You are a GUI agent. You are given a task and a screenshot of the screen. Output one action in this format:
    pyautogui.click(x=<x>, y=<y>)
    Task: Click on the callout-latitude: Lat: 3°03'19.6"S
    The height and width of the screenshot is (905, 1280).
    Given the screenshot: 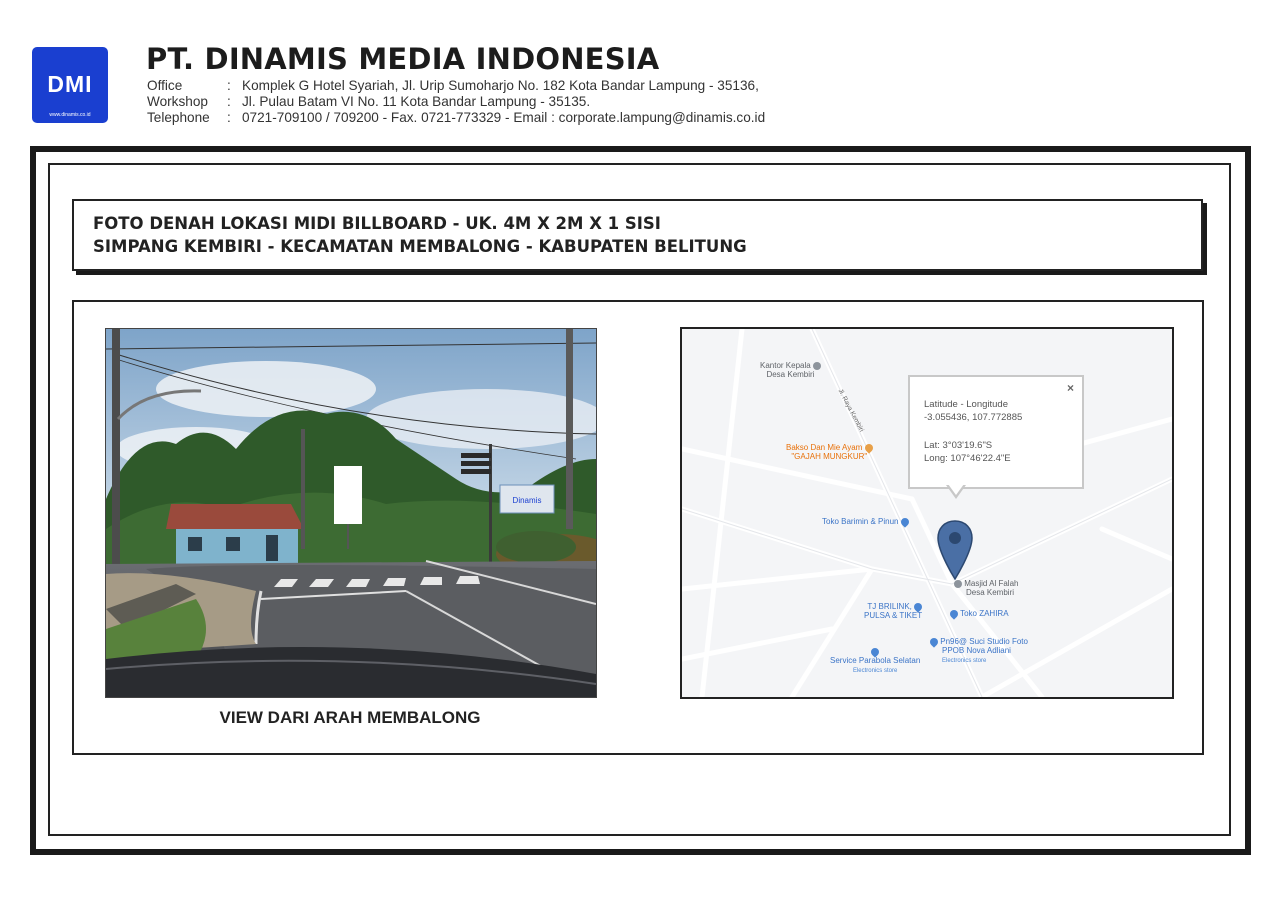 What is the action you would take?
    pyautogui.click(x=958, y=445)
    